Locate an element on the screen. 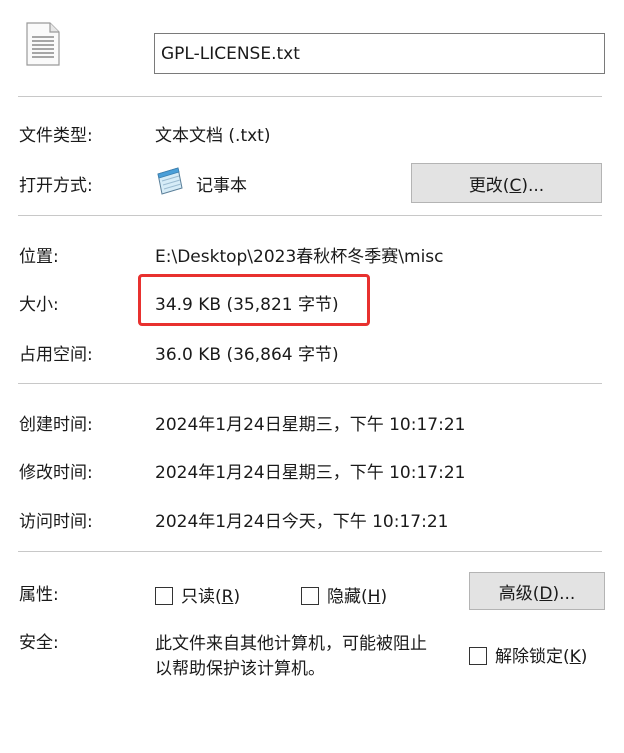 The image size is (624, 753). attributes-label: 属性: is located at coordinates (39, 595).